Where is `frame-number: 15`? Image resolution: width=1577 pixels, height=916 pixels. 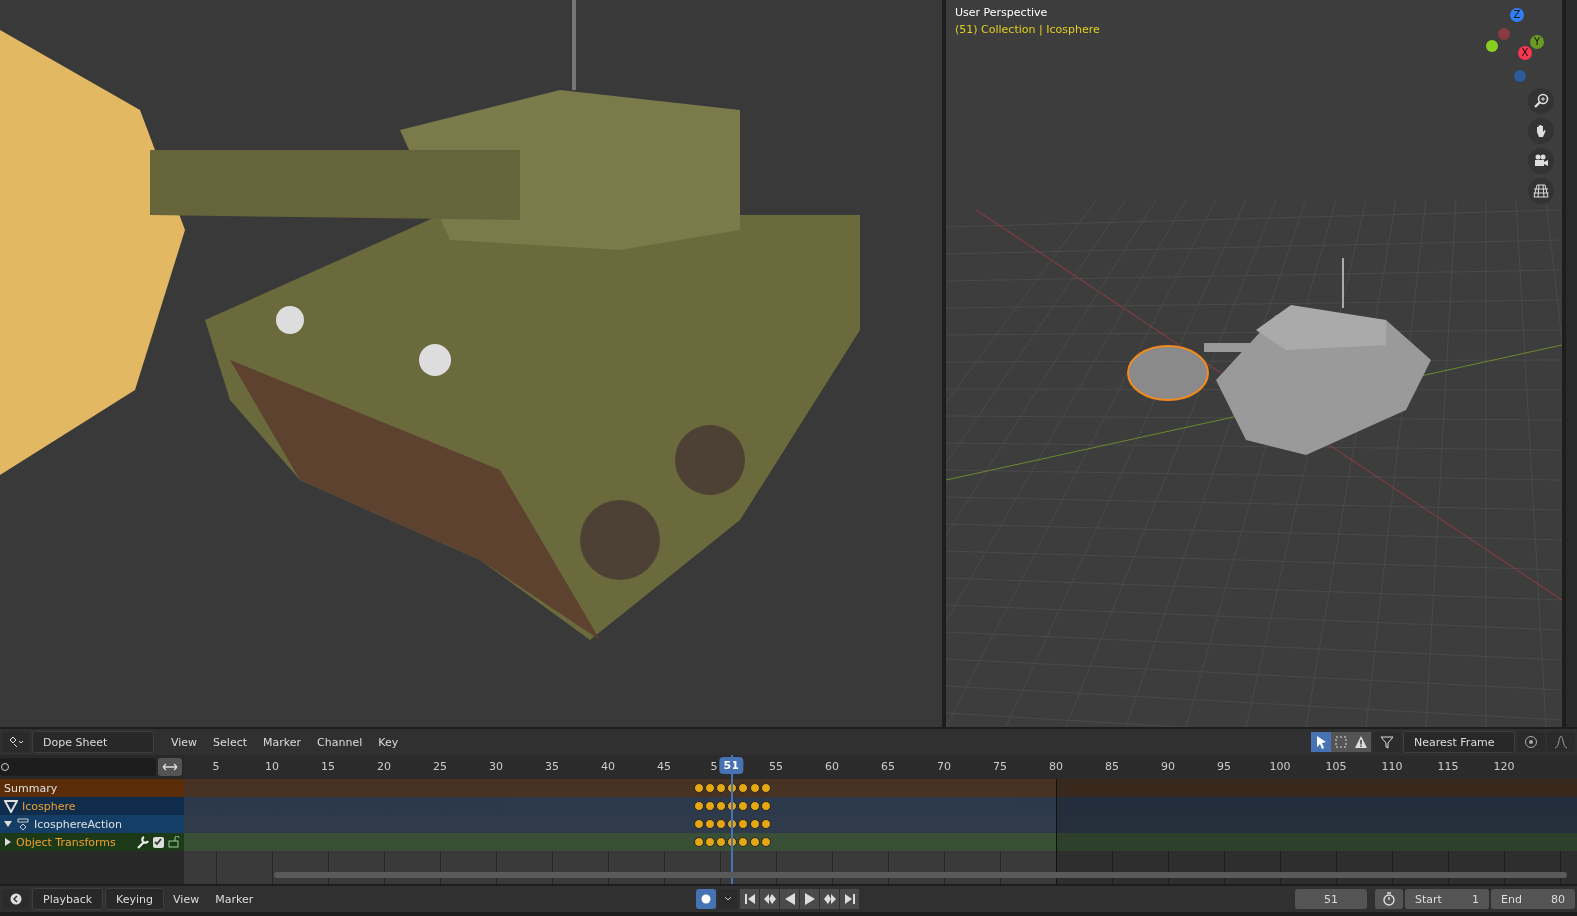
frame-number: 15 is located at coordinates (328, 766).